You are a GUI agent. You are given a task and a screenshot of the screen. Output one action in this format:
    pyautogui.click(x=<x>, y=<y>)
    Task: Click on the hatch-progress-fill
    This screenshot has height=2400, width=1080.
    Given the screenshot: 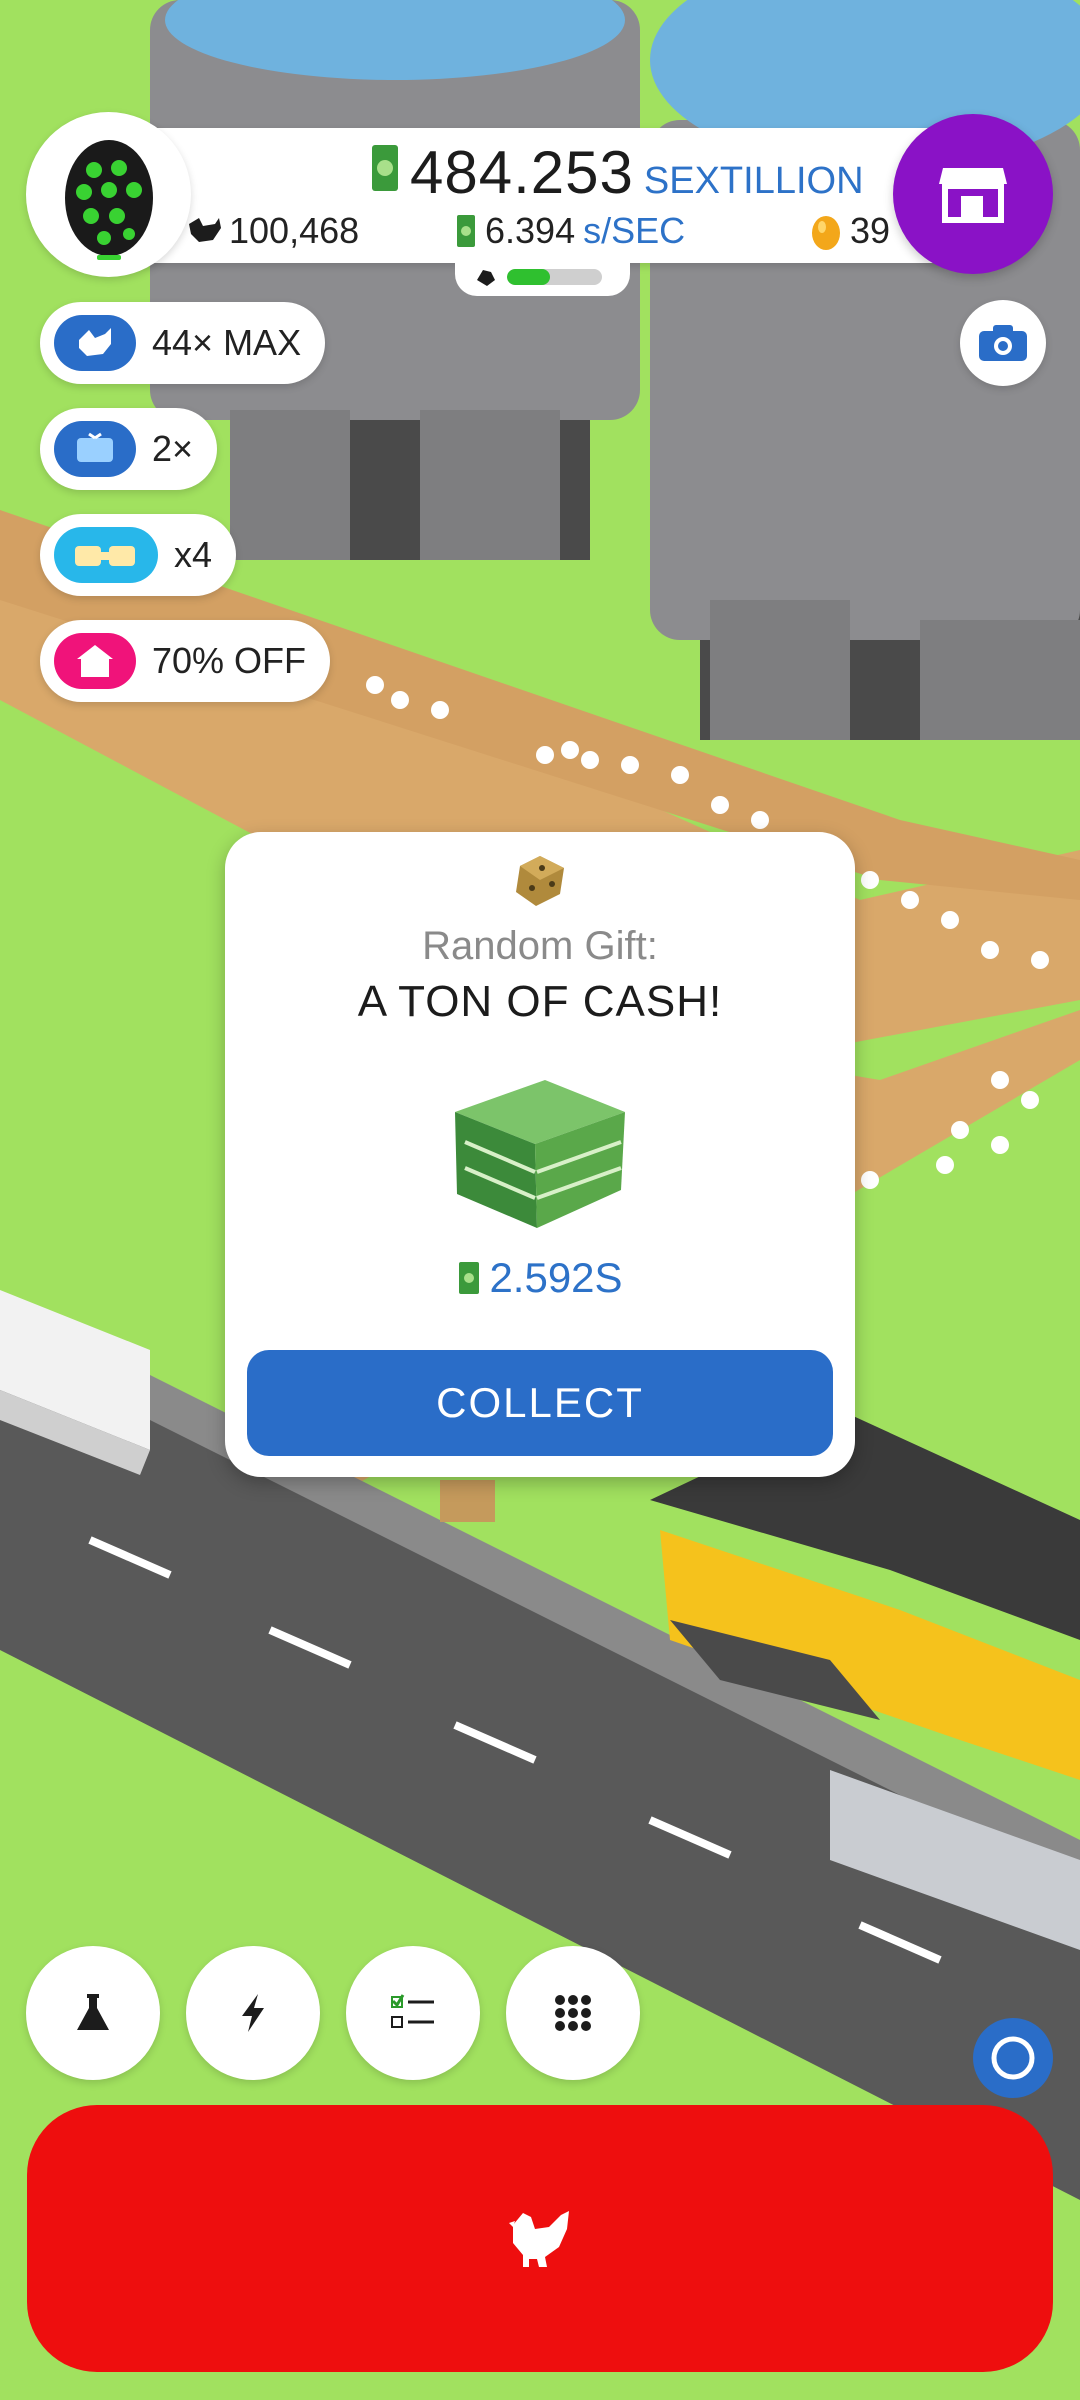 What is the action you would take?
    pyautogui.click(x=528, y=277)
    